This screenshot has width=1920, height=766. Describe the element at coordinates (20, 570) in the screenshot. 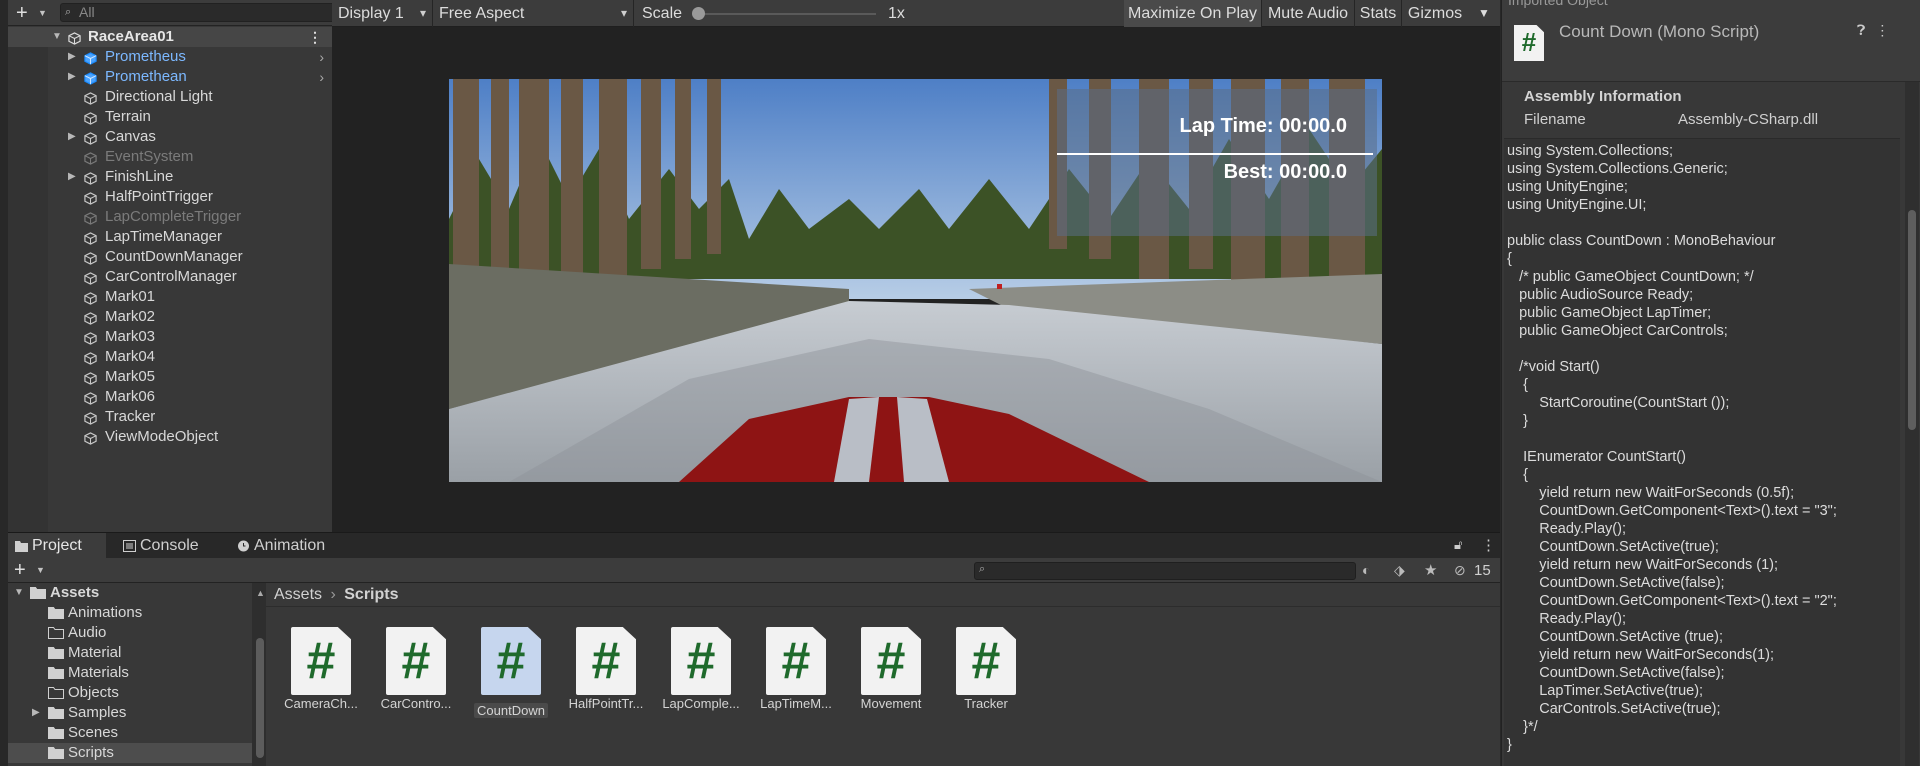

I see `project-create-icon: +` at that location.